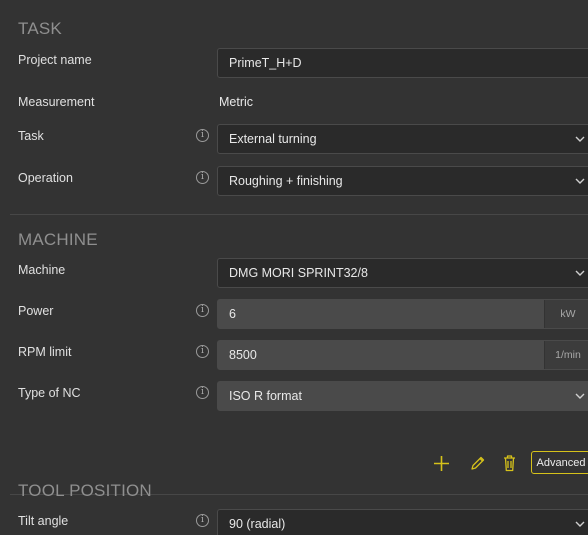 The height and width of the screenshot is (535, 588). I want to click on task-select-value: External turning, so click(273, 139).